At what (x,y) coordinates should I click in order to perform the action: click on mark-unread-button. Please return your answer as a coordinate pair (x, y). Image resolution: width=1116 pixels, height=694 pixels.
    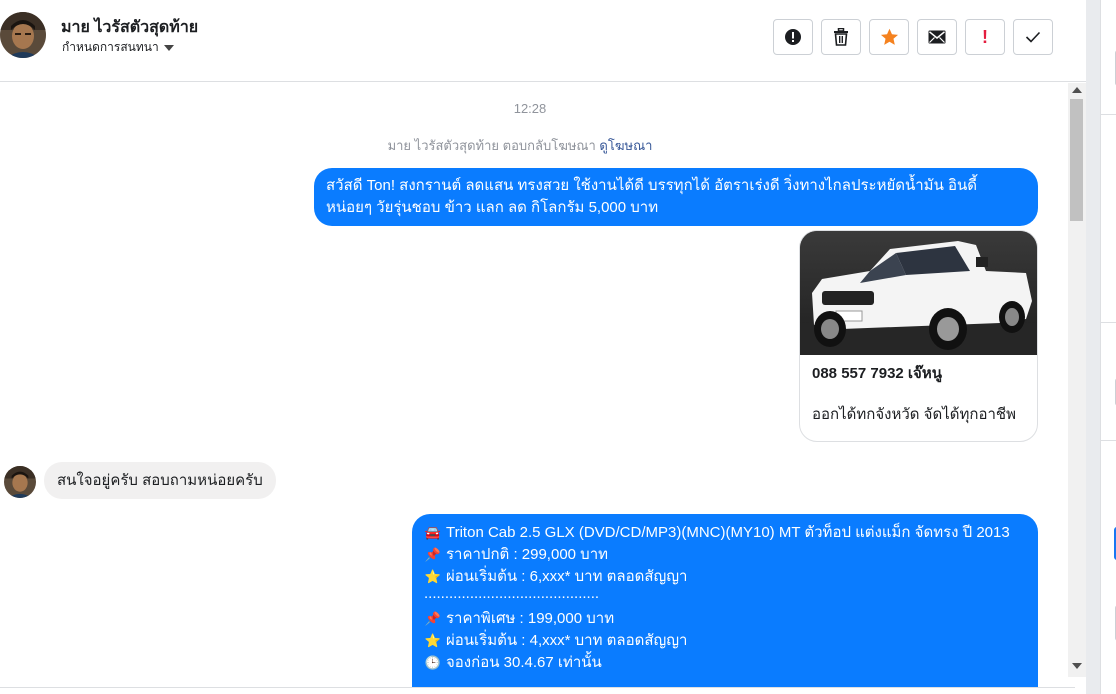
    Looking at the image, I should click on (937, 37).